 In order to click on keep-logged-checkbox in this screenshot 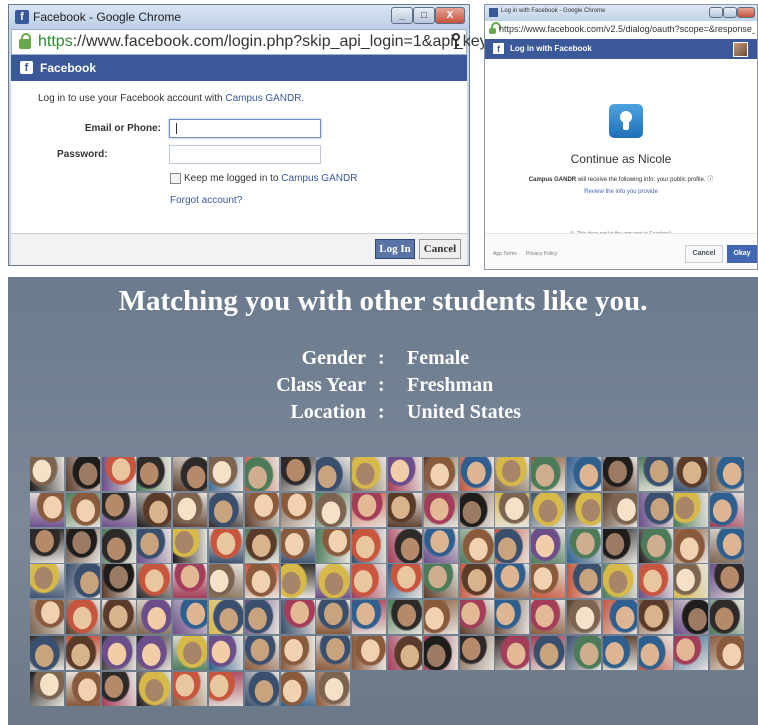, I will do `click(175, 178)`.